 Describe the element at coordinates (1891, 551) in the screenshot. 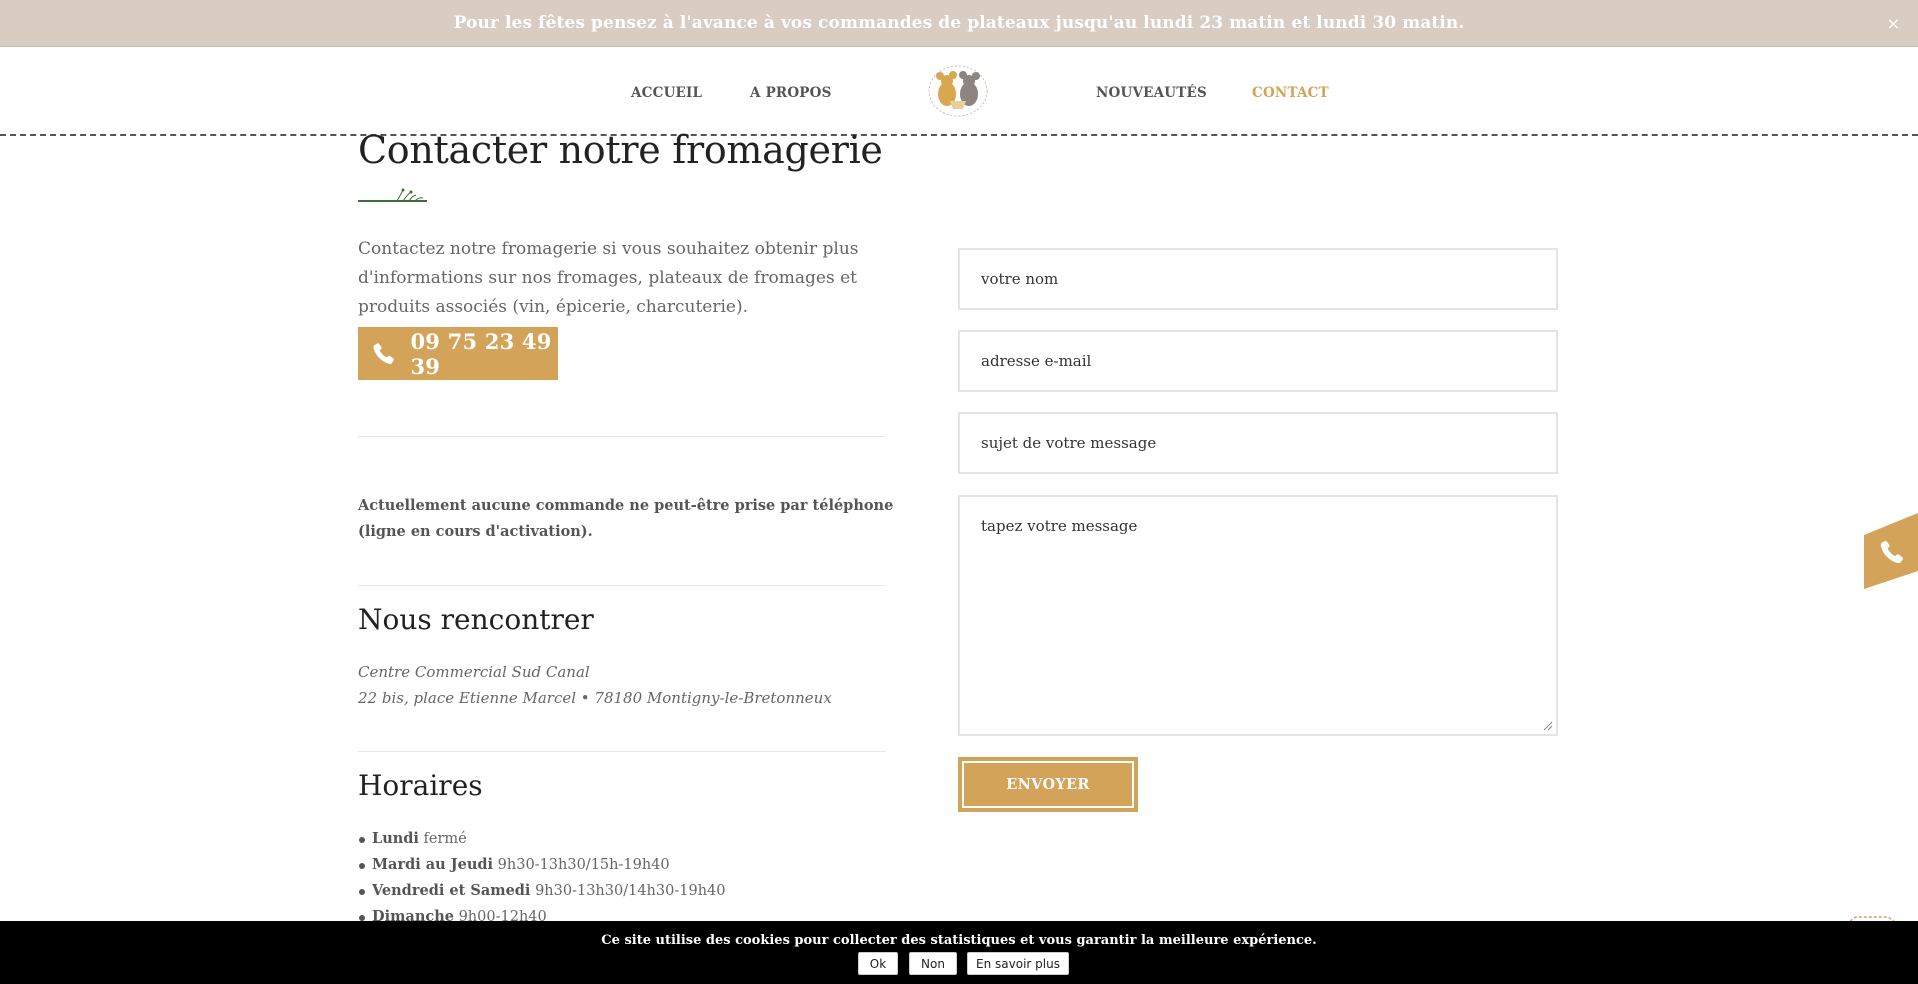

I see `floating-phone-button` at that location.